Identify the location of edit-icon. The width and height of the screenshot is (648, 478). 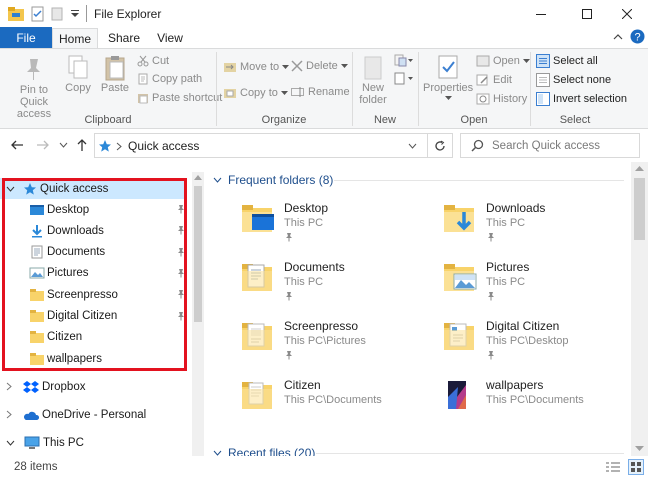
(482, 80).